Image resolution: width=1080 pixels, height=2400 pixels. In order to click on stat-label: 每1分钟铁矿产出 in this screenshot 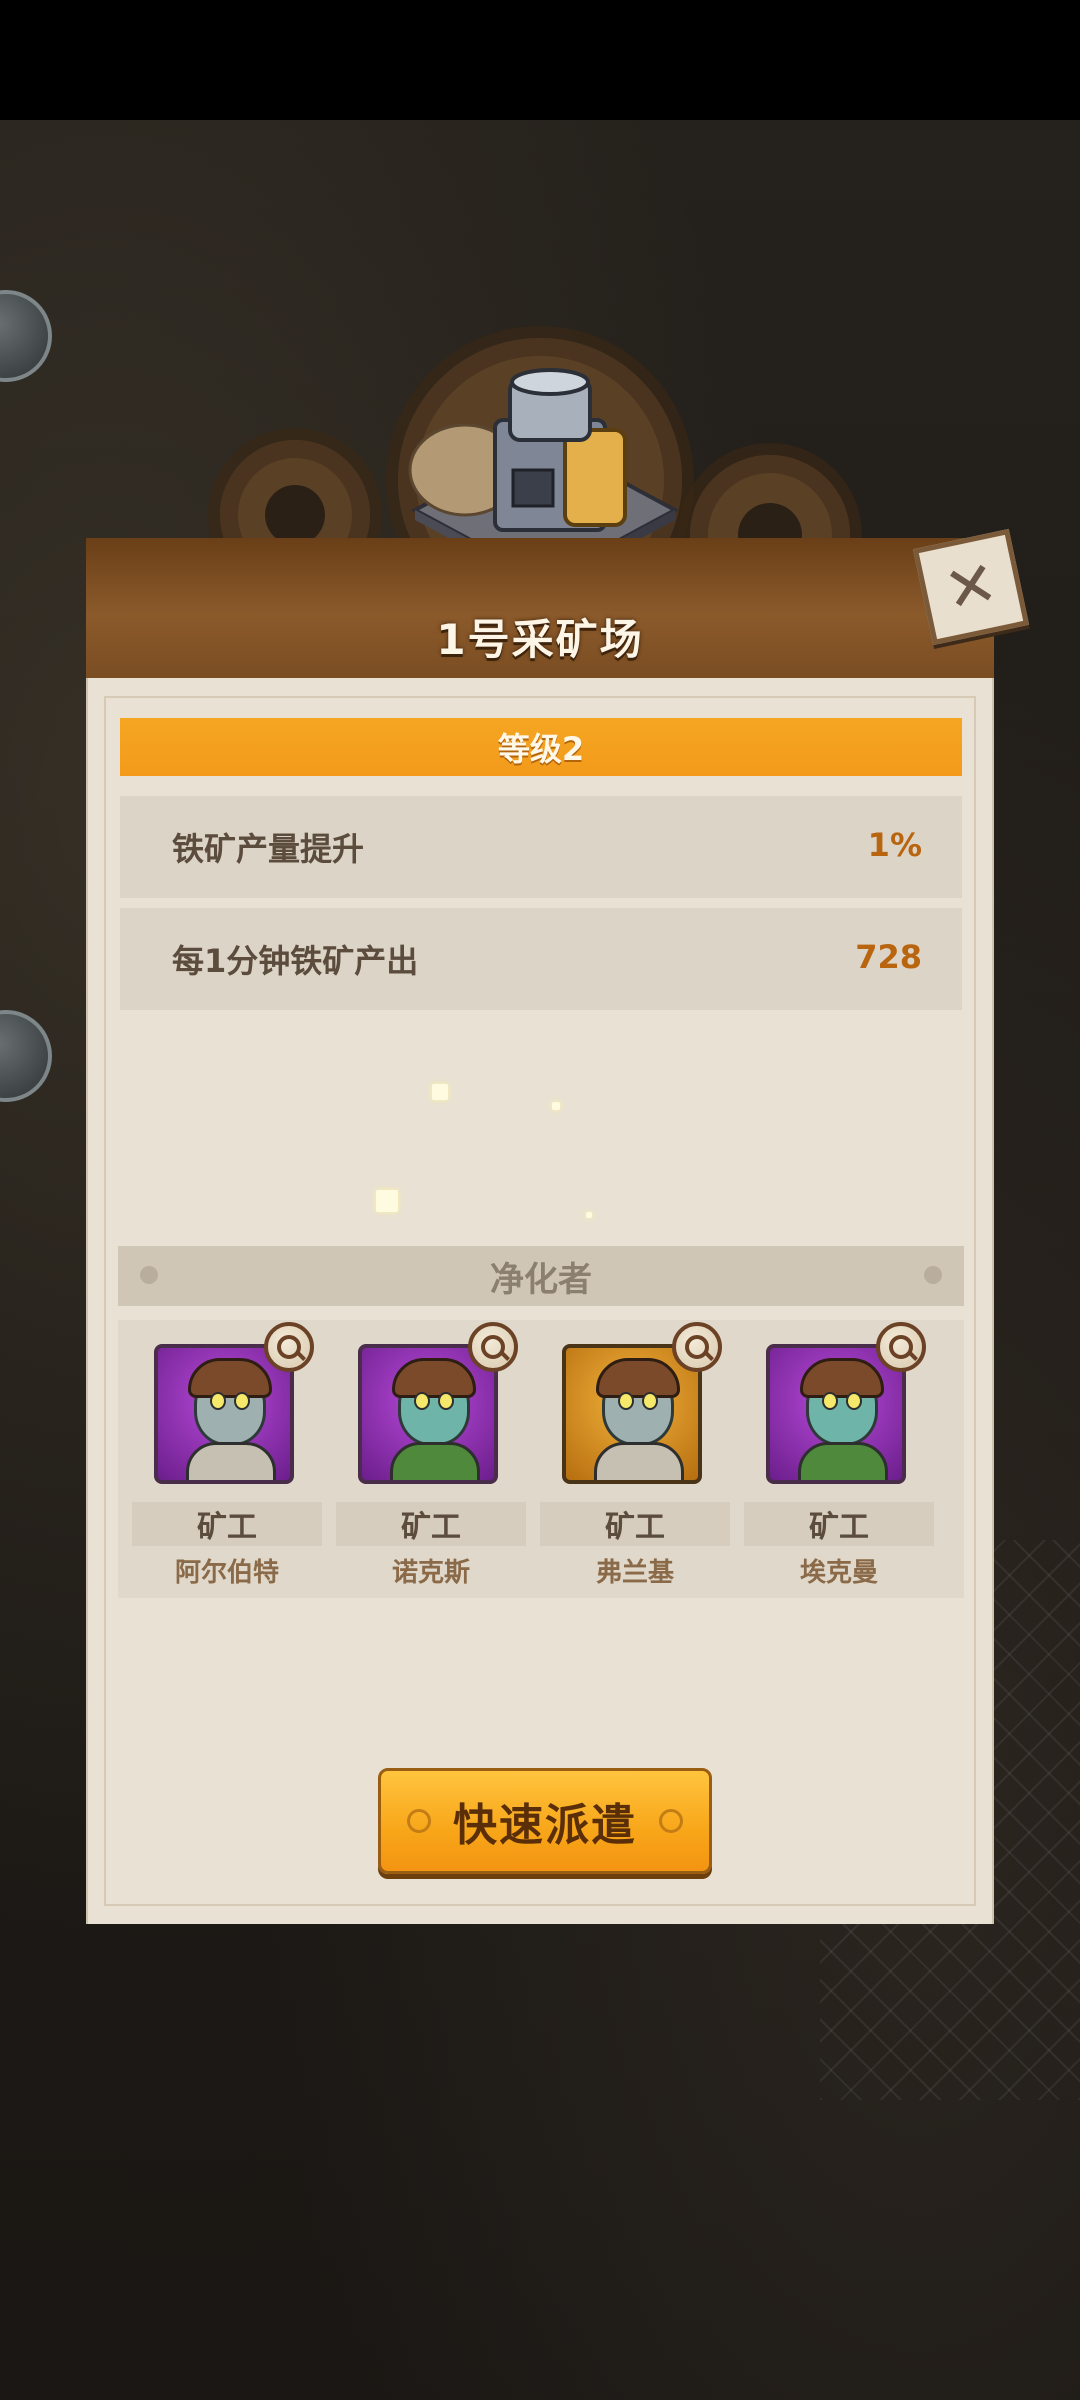, I will do `click(295, 961)`.